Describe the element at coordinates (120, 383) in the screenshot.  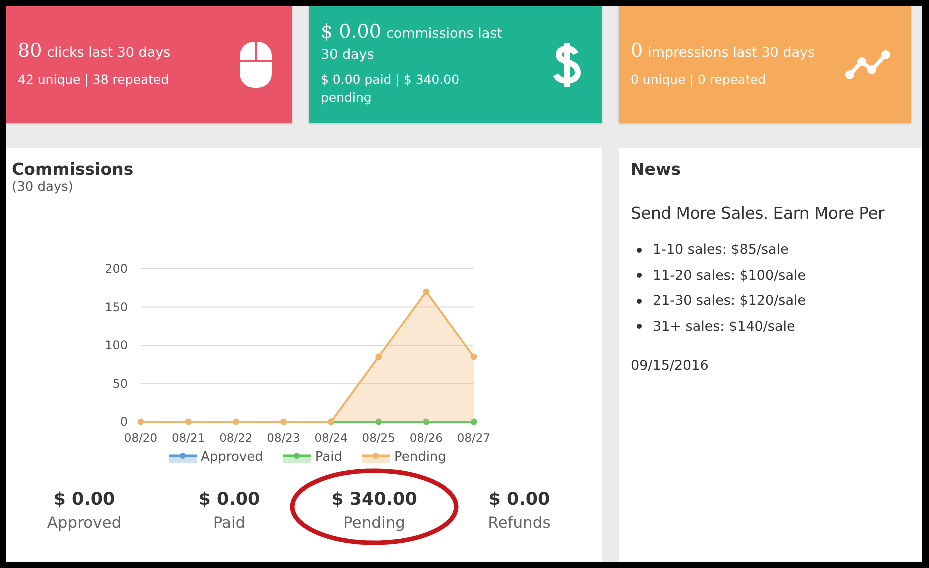
I see `axis-label: 50` at that location.